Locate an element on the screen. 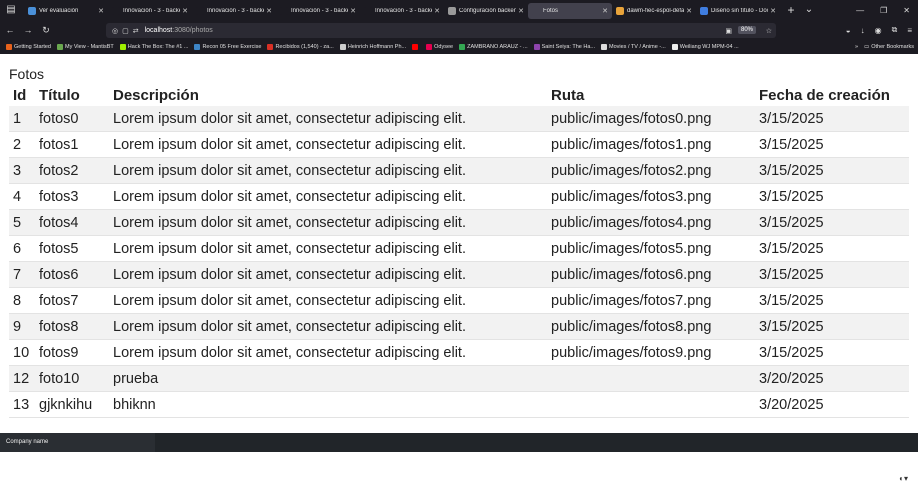 The height and width of the screenshot is (494, 918). bookmark-star-icon: ☆ is located at coordinates (769, 31).